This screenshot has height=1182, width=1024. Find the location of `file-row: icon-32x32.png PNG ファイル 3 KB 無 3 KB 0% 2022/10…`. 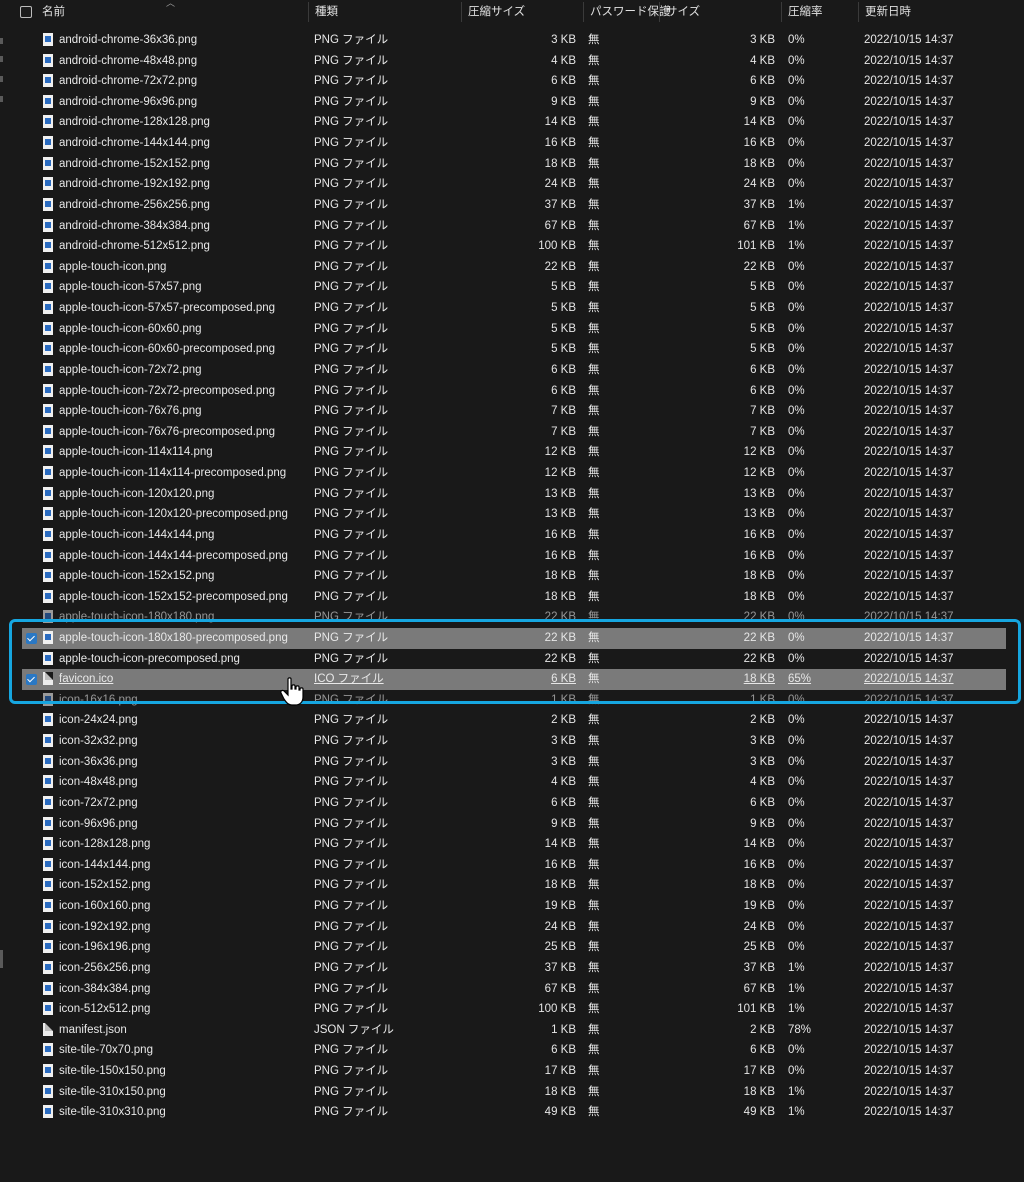

file-row: icon-32x32.png PNG ファイル 3 KB 無 3 KB 0% 2022/10… is located at coordinates (514, 741).